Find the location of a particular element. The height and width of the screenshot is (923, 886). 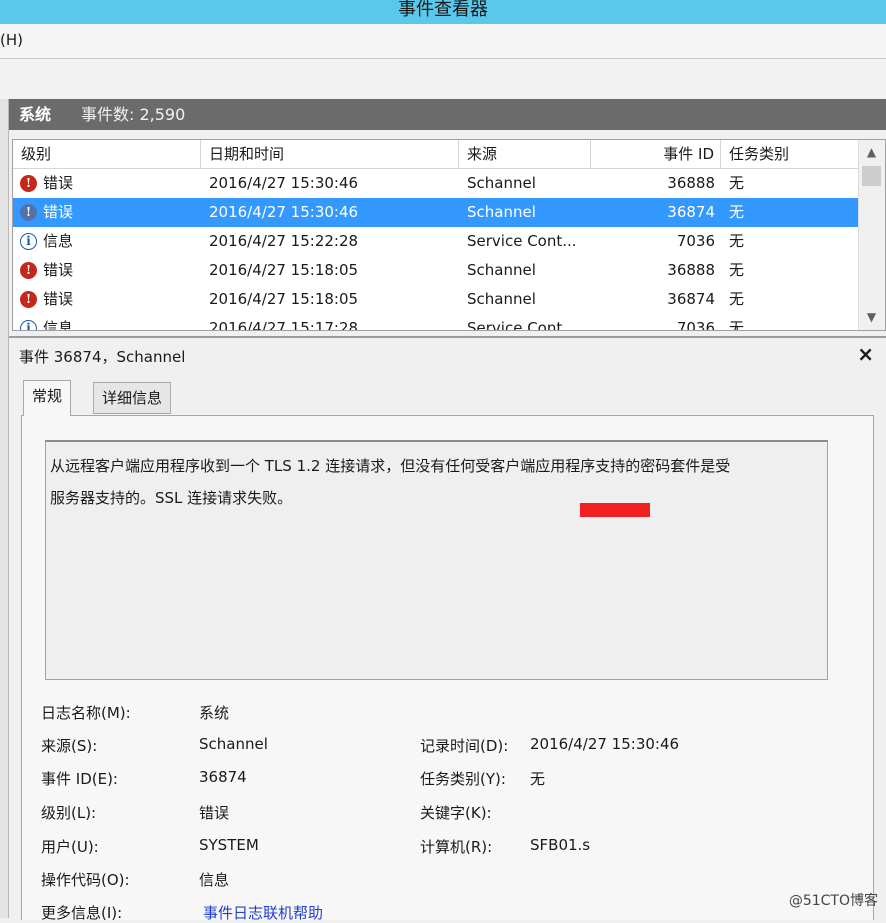

watermark: @51CTO博客 is located at coordinates (833, 901).